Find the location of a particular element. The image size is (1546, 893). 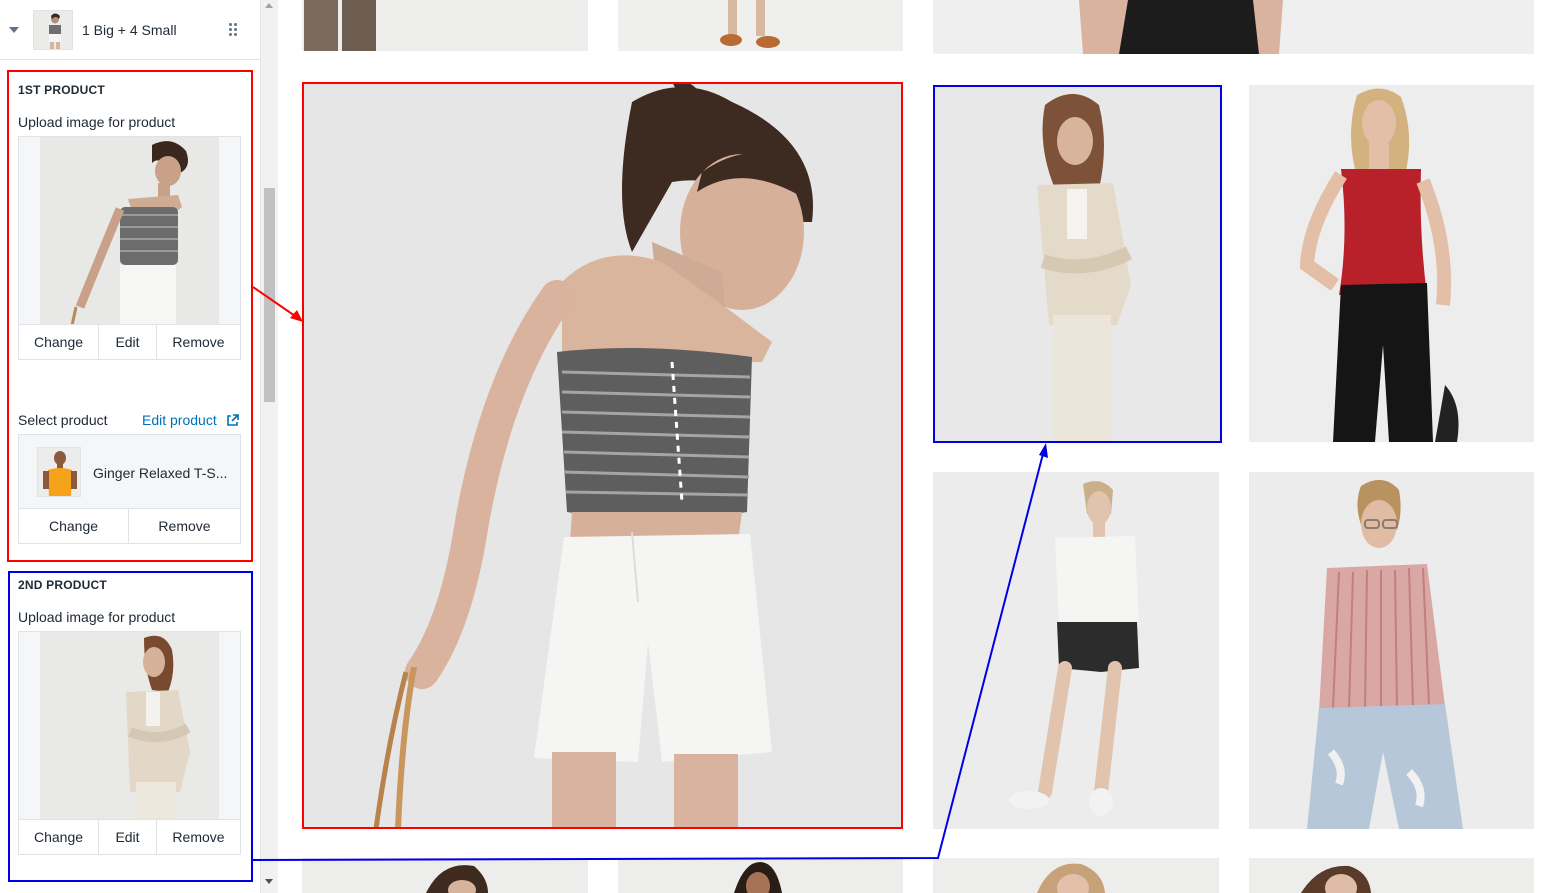

block-title: 1 Big + 4 Small is located at coordinates (129, 30).